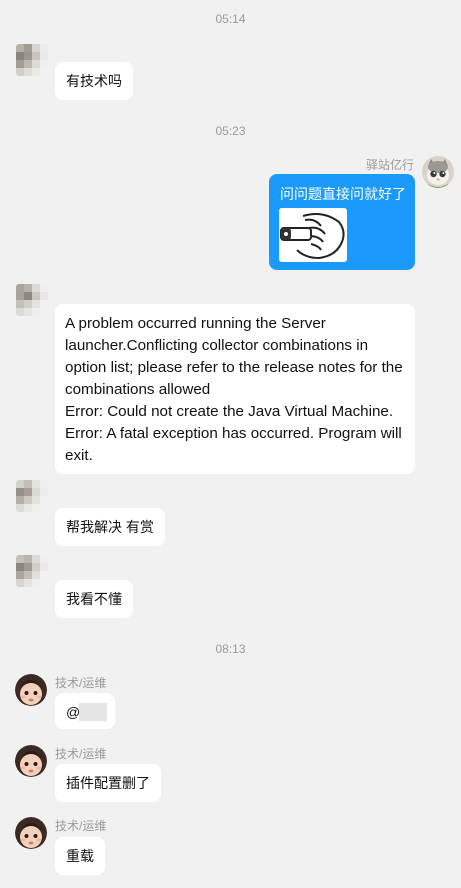 The height and width of the screenshot is (888, 461). Describe the element at coordinates (230, 649) in the screenshot. I see `timestamp: 08:13` at that location.